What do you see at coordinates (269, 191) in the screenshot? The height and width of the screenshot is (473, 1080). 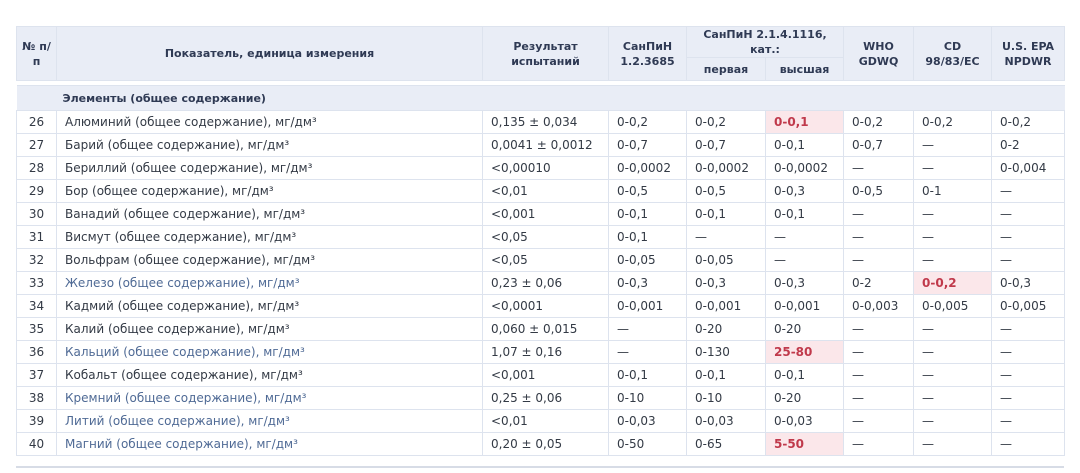 I see `cell-name: Бор (общее содержание), мг/дм³` at bounding box center [269, 191].